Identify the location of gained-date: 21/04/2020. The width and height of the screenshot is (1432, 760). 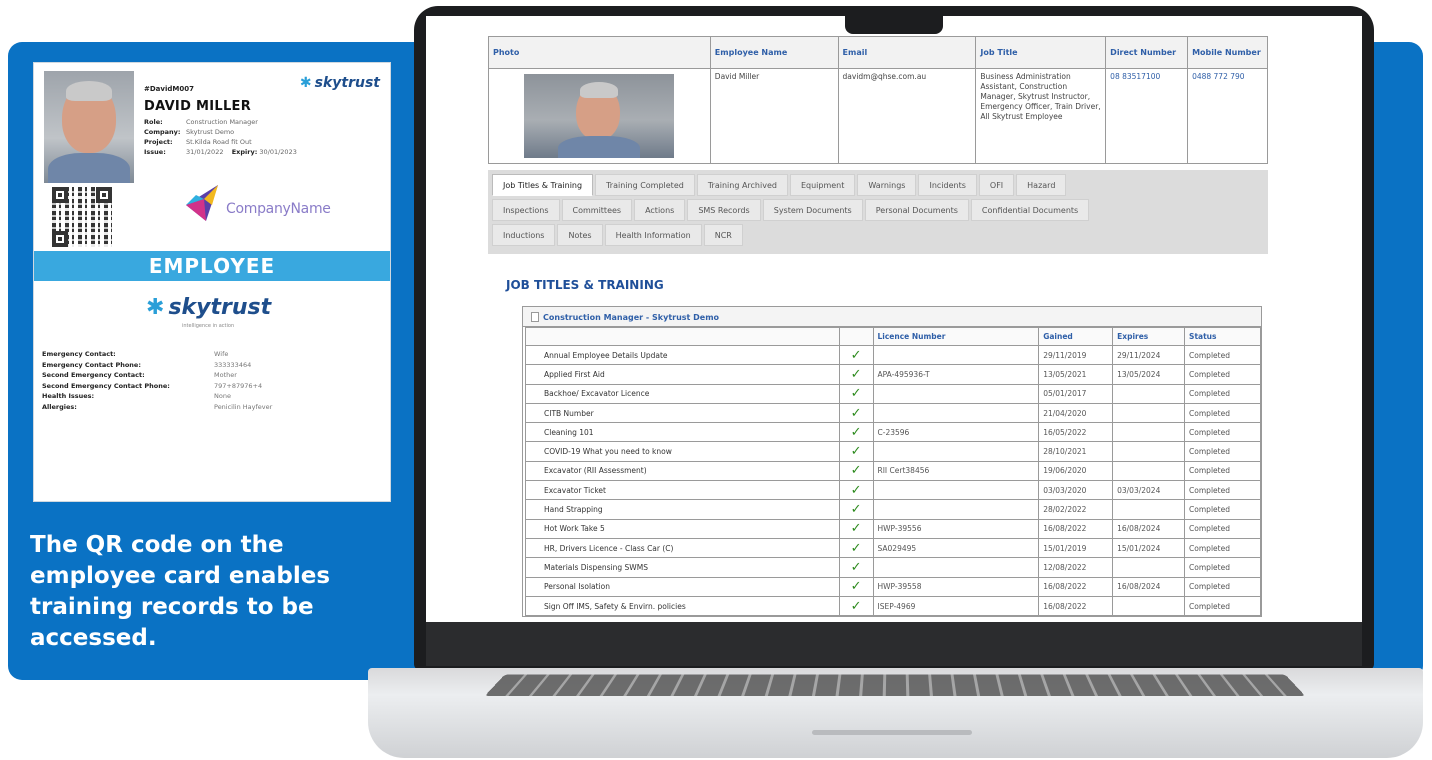
(1076, 413).